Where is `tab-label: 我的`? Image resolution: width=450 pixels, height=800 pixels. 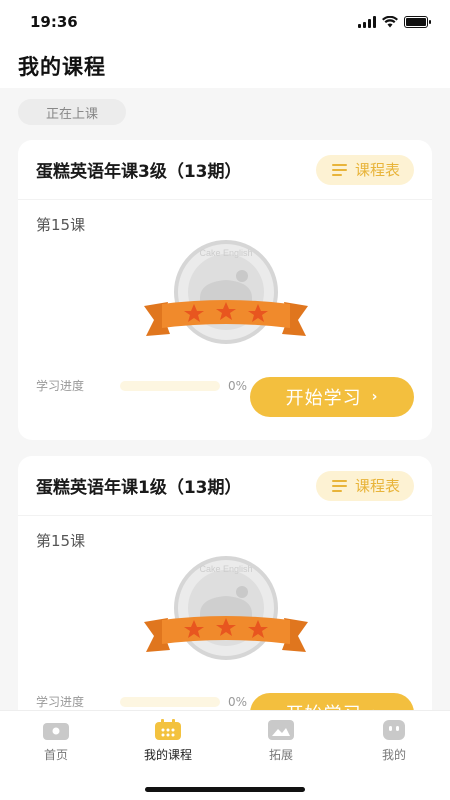
tab-label: 我的 is located at coordinates (393, 755).